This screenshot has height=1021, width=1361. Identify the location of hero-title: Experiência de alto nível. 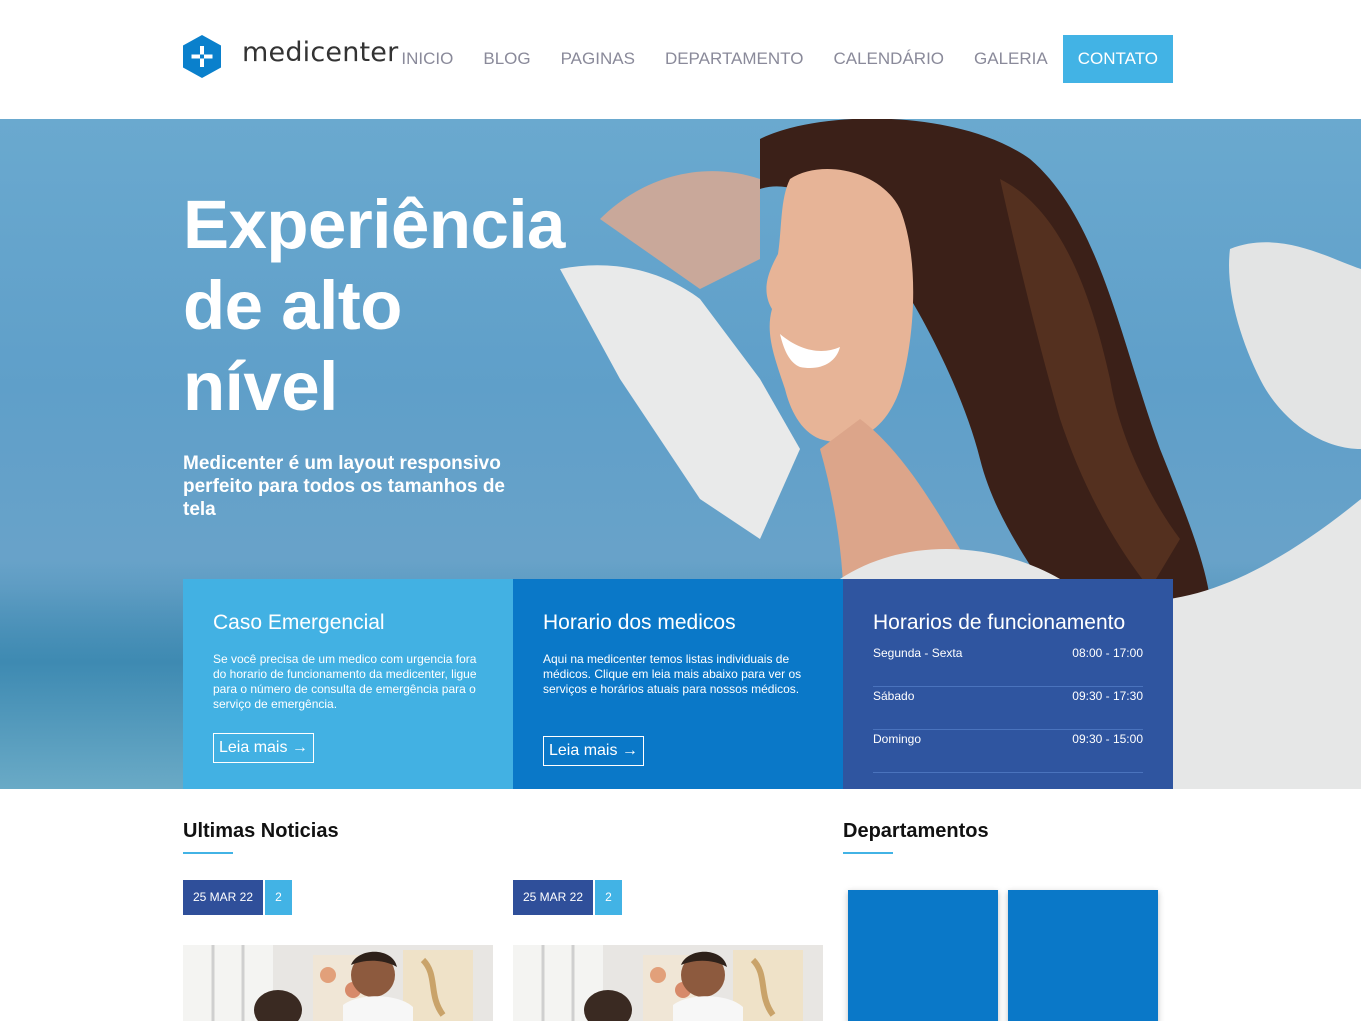
(393, 305).